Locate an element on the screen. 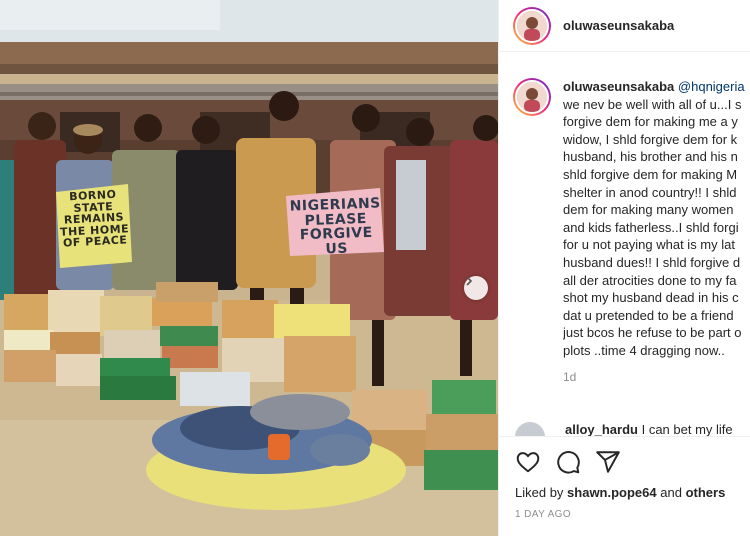 The width and height of the screenshot is (750, 536). caption-username: oluwaseunsakaba is located at coordinates (618, 86).